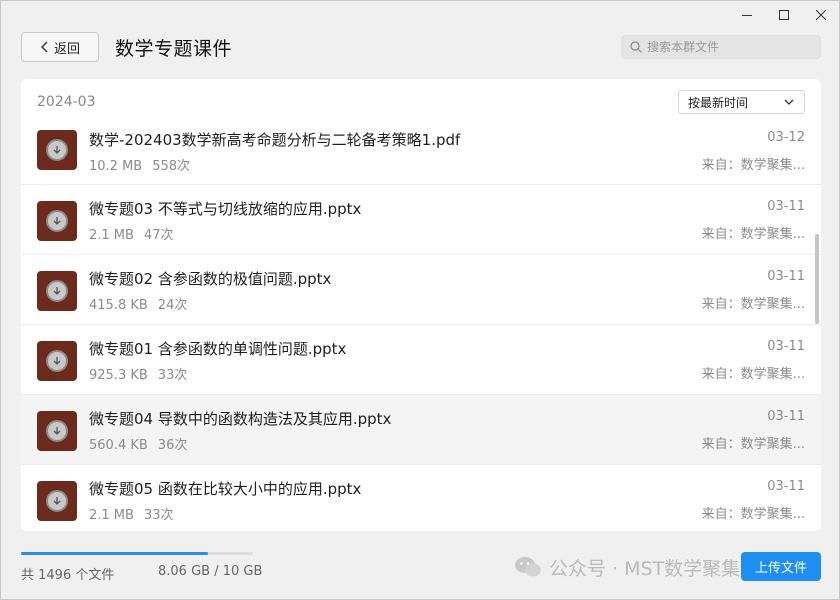 The image size is (840, 600). What do you see at coordinates (158, 235) in the screenshot?
I see `download-count: 47次` at bounding box center [158, 235].